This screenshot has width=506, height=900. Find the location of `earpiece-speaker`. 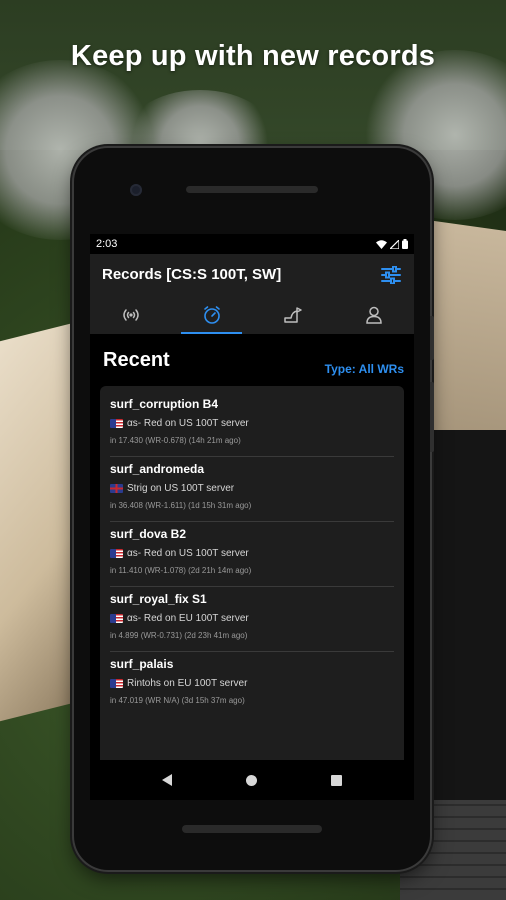

earpiece-speaker is located at coordinates (252, 189).